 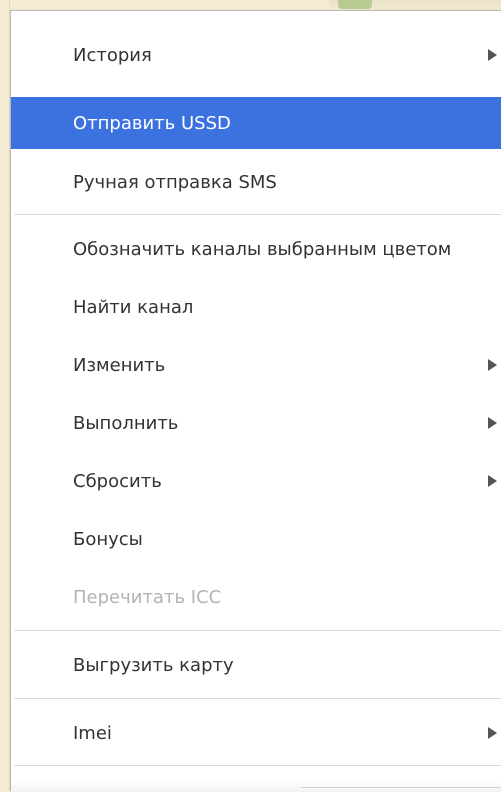 What do you see at coordinates (152, 123) in the screenshot?
I see `menu-item-label: Отправить USSD` at bounding box center [152, 123].